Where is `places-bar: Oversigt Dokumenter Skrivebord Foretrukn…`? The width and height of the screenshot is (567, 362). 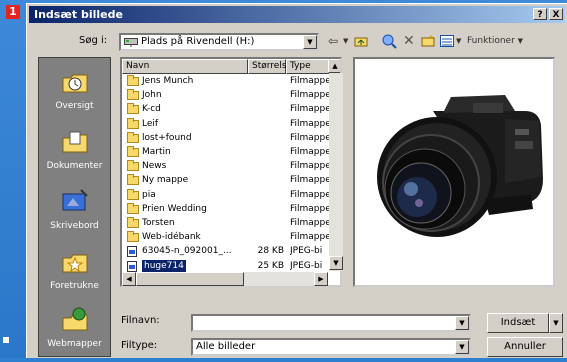 places-bar: Oversigt Dokumenter Skrivebord Foretrukn… is located at coordinates (74, 207).